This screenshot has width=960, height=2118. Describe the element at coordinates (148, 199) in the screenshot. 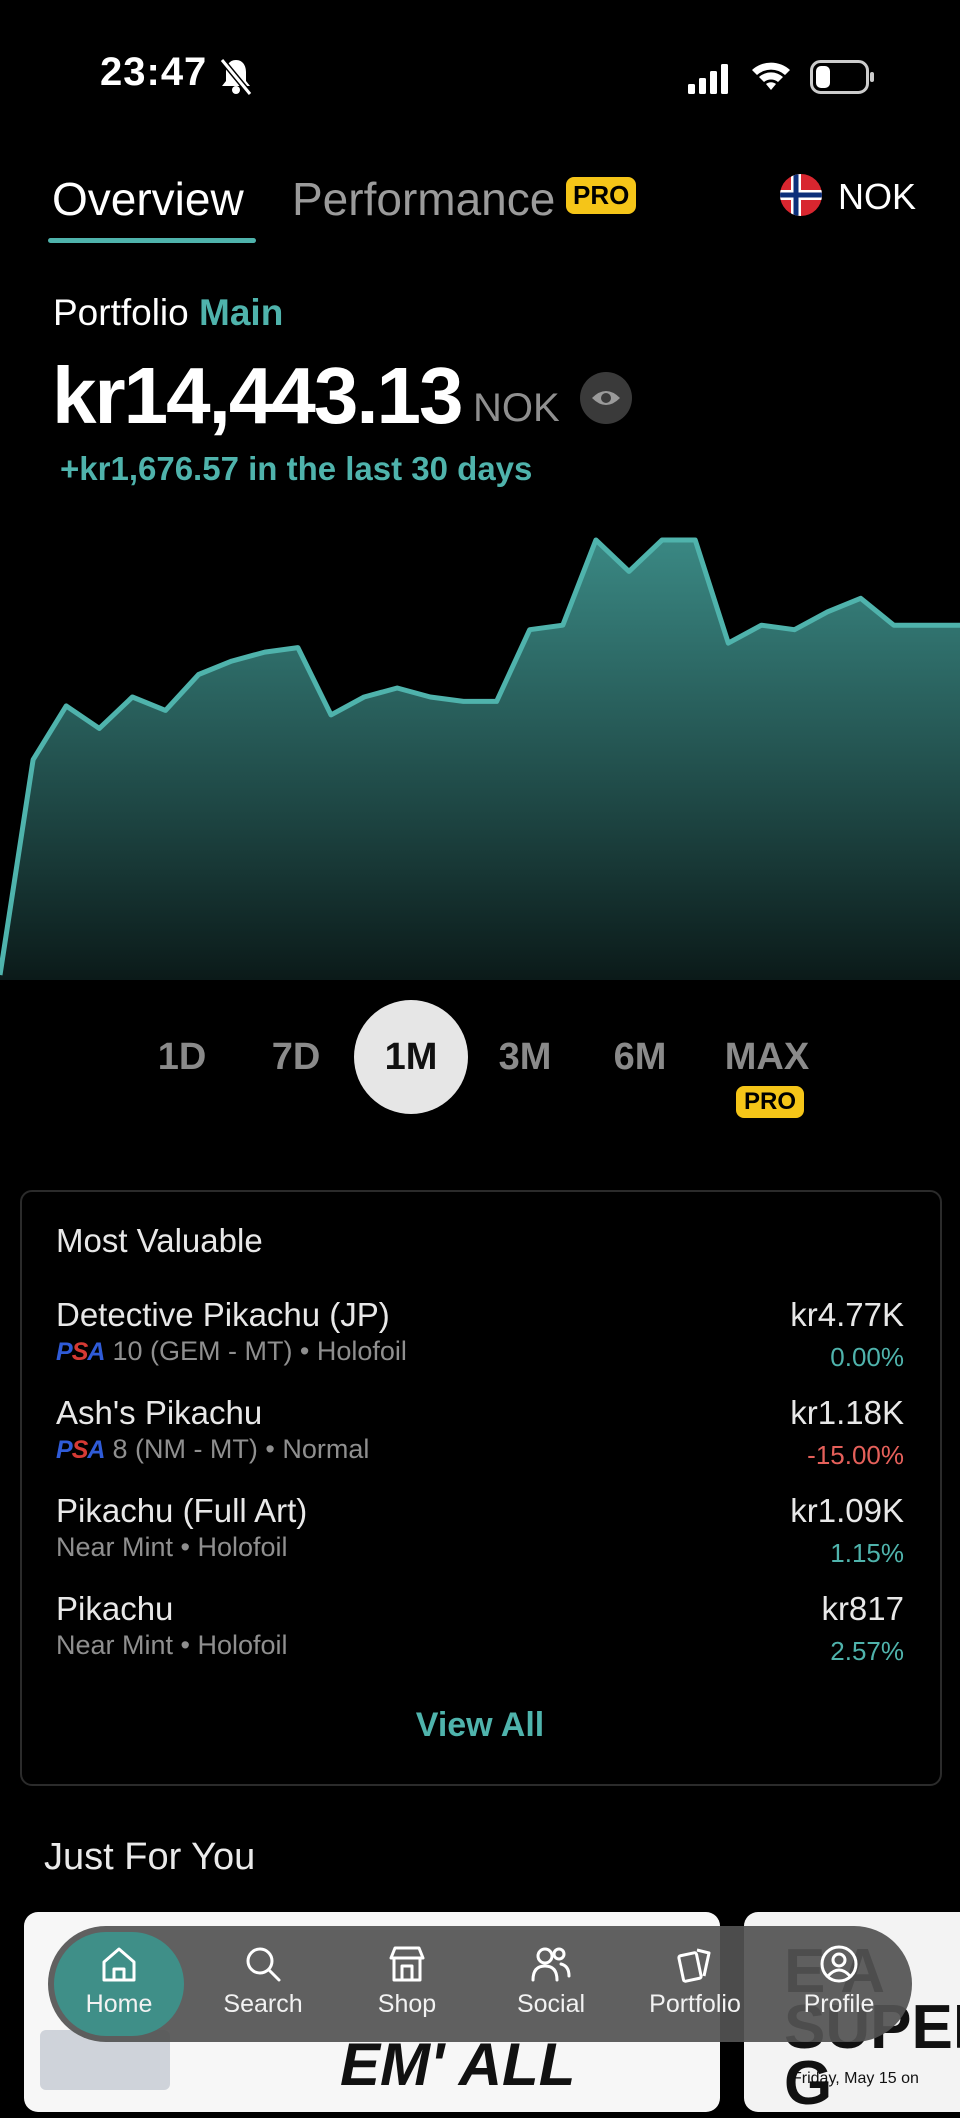

I see `tab-overview: Overview` at that location.